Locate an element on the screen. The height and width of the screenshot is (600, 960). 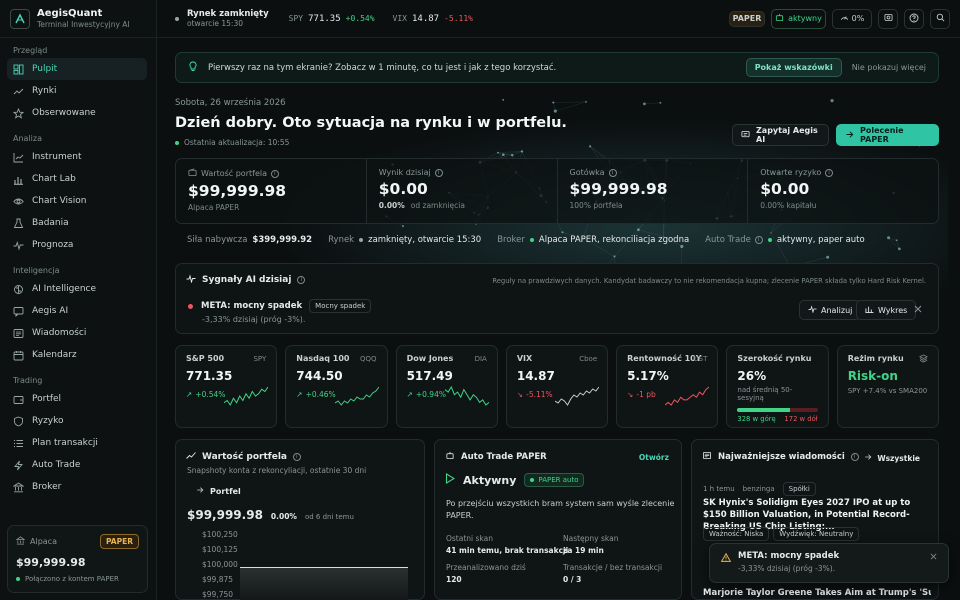
show-tips-button: Pokaż wskazówki is located at coordinates (793, 67).